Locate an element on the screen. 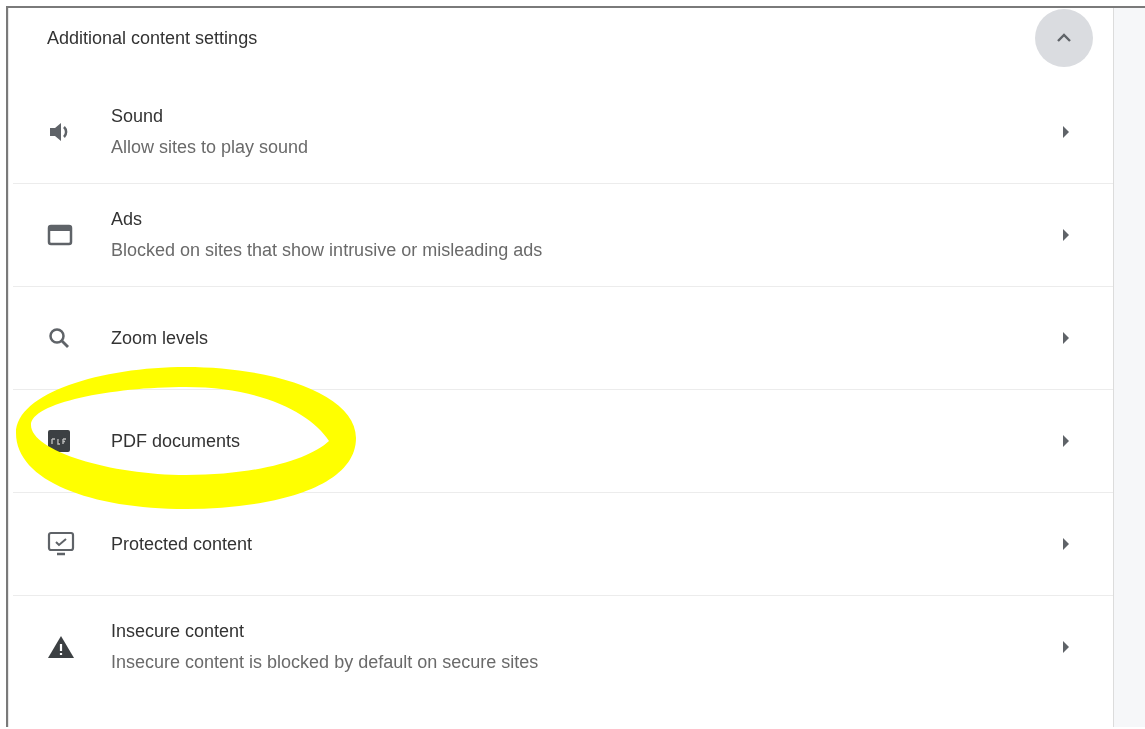 The width and height of the screenshot is (1145, 729). caret-icon is located at coordinates (1064, 38).